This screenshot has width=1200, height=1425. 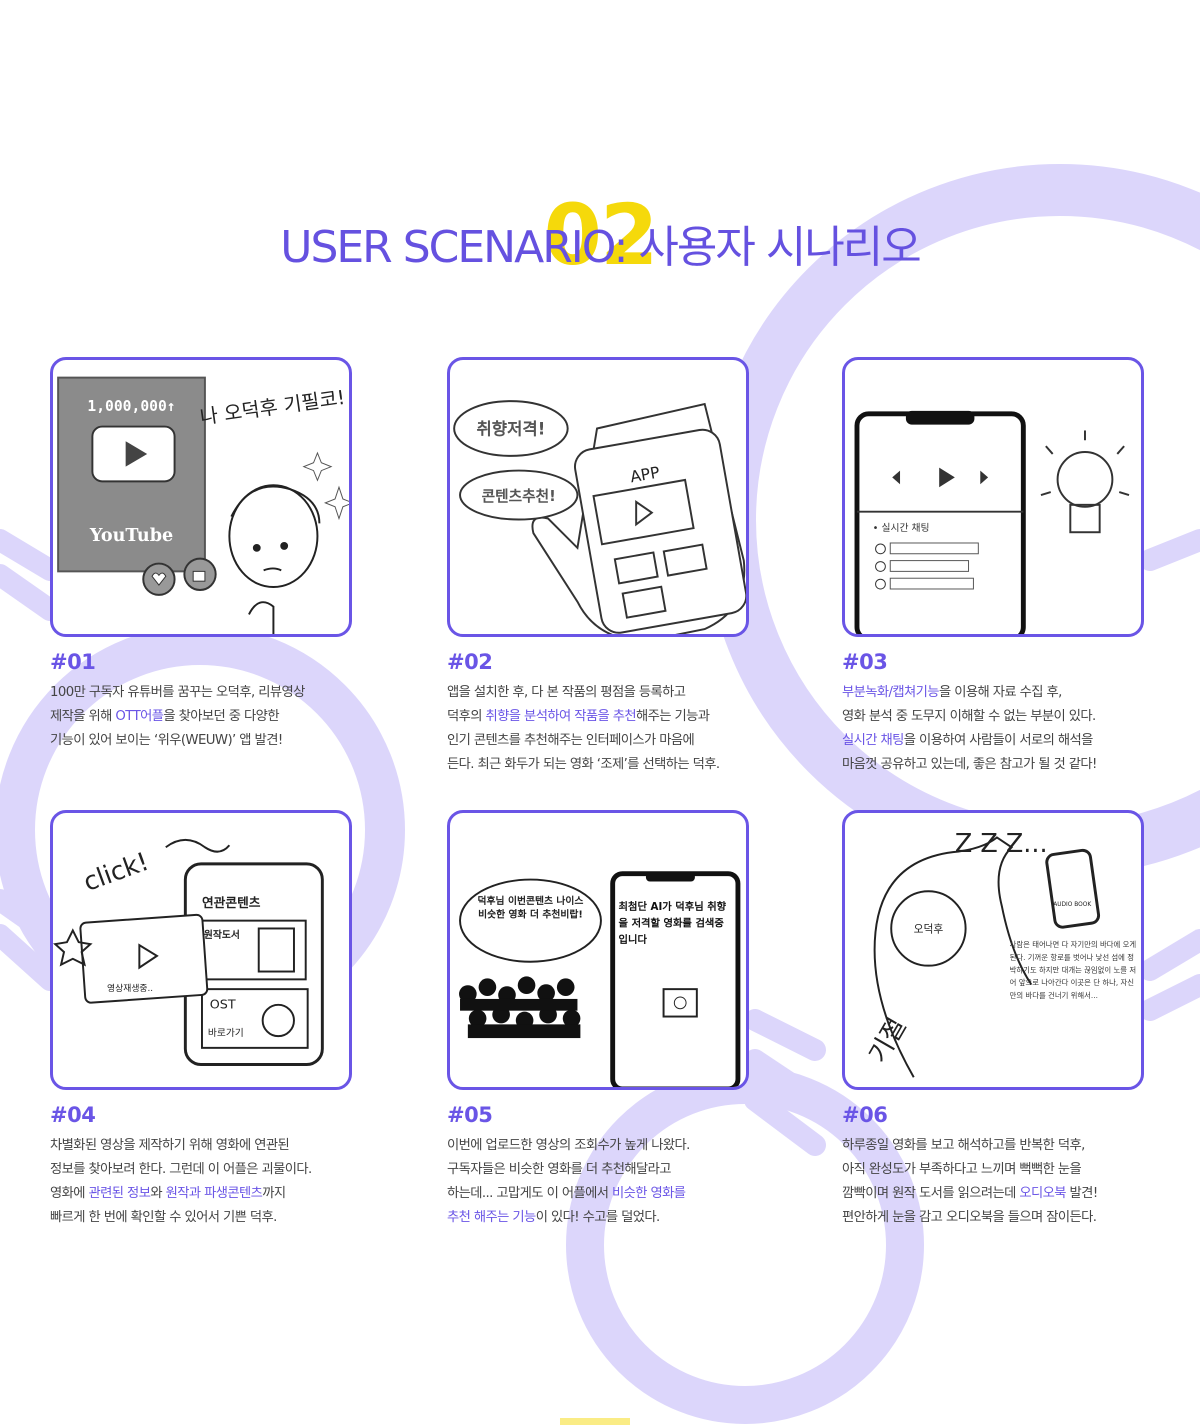 I want to click on book-label: 원작도서, so click(x=222, y=934).